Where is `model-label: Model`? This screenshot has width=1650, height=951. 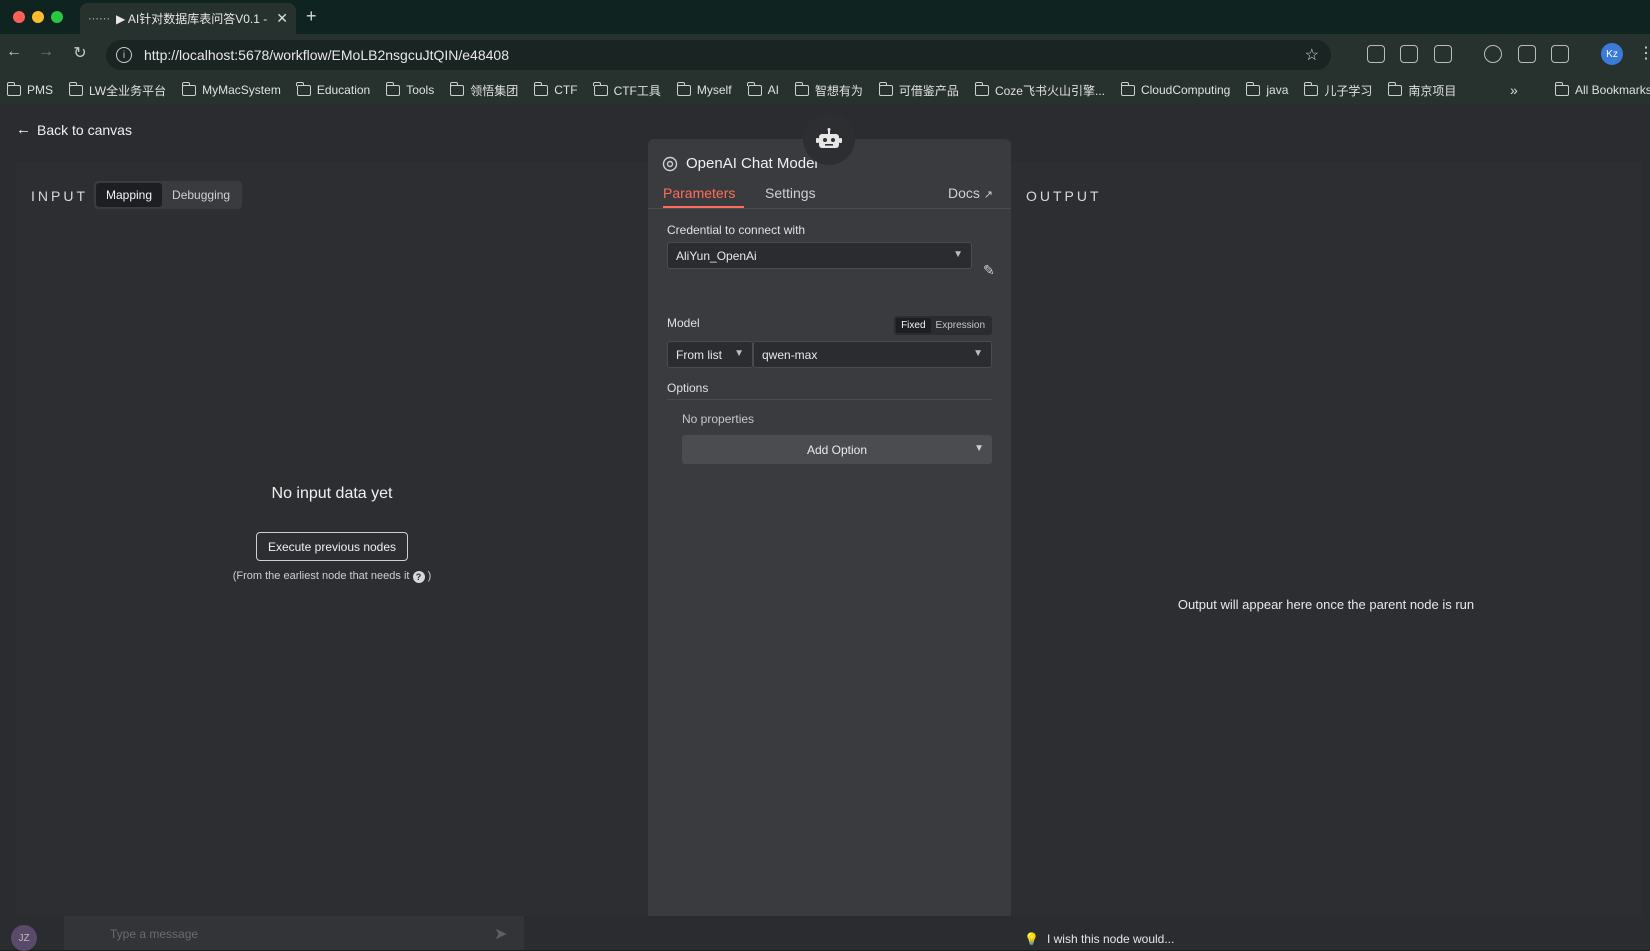
model-label: Model is located at coordinates (683, 323).